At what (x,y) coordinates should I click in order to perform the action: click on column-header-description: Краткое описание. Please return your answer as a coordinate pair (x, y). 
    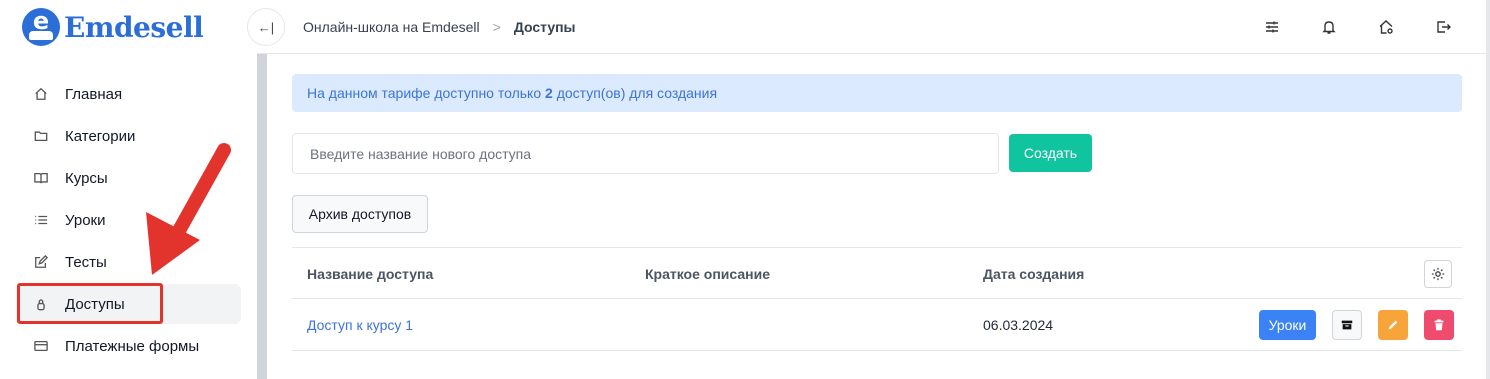
    Looking at the image, I should click on (707, 274).